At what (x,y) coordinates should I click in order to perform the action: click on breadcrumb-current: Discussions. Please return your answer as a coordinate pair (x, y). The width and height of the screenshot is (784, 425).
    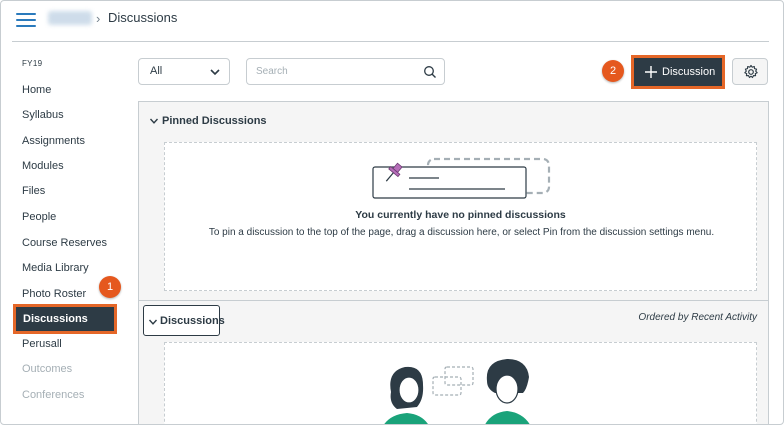
    Looking at the image, I should click on (143, 17).